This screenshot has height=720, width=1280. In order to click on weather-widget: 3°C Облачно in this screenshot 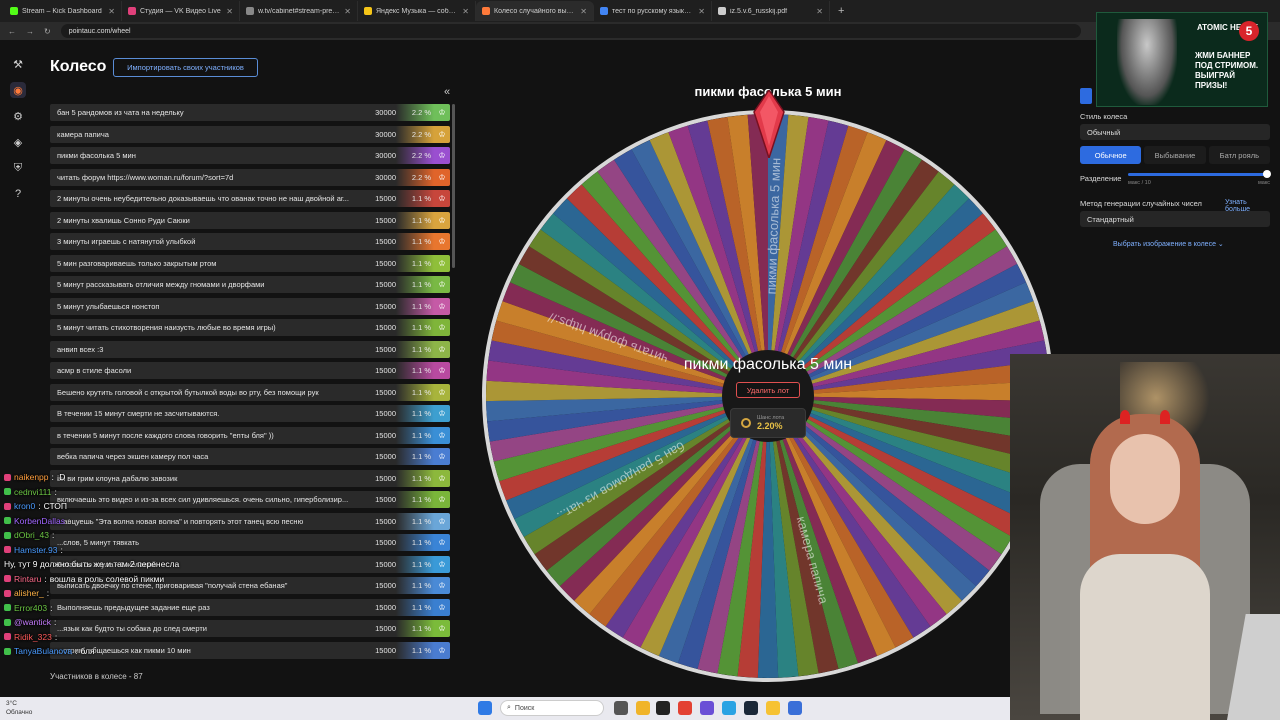, I will do `click(19, 708)`.